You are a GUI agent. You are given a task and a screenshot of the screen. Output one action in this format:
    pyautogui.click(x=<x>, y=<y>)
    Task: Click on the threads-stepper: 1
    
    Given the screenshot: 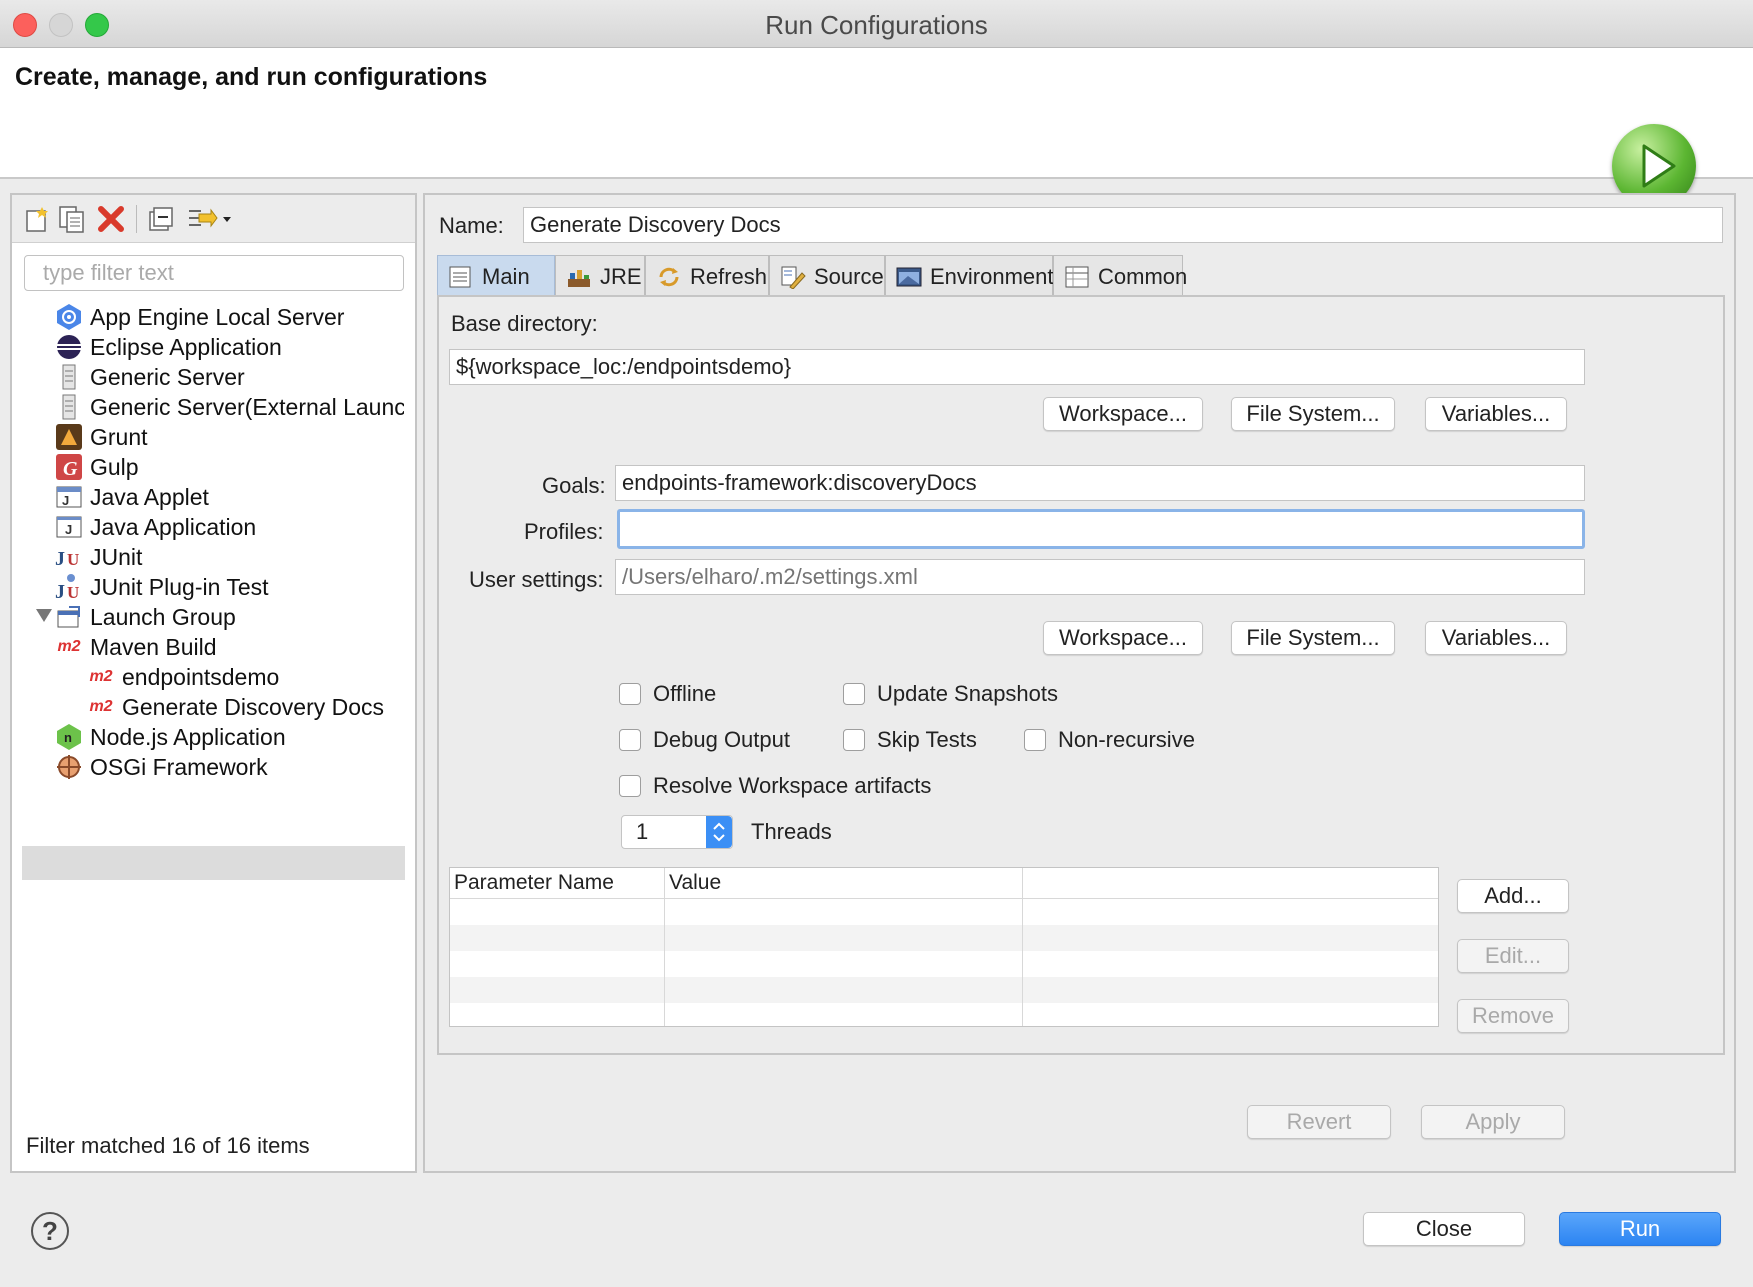 What is the action you would take?
    pyautogui.click(x=677, y=832)
    